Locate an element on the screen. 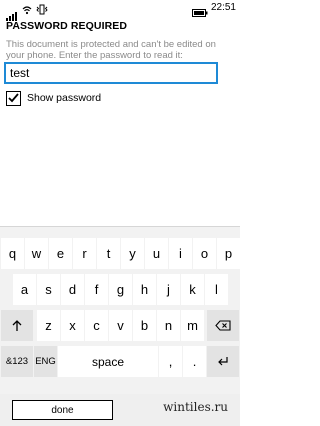 This screenshot has height=426, width=320. key-o: o is located at coordinates (204, 253).